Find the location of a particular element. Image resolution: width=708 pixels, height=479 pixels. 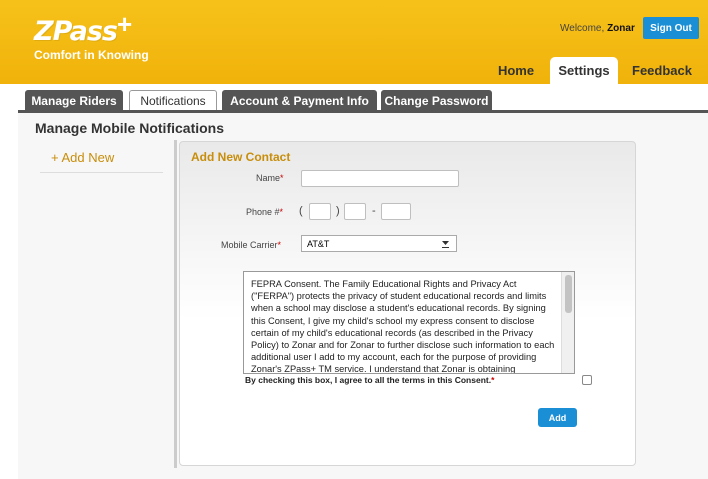

phone-label-text: Phone # is located at coordinates (263, 212).